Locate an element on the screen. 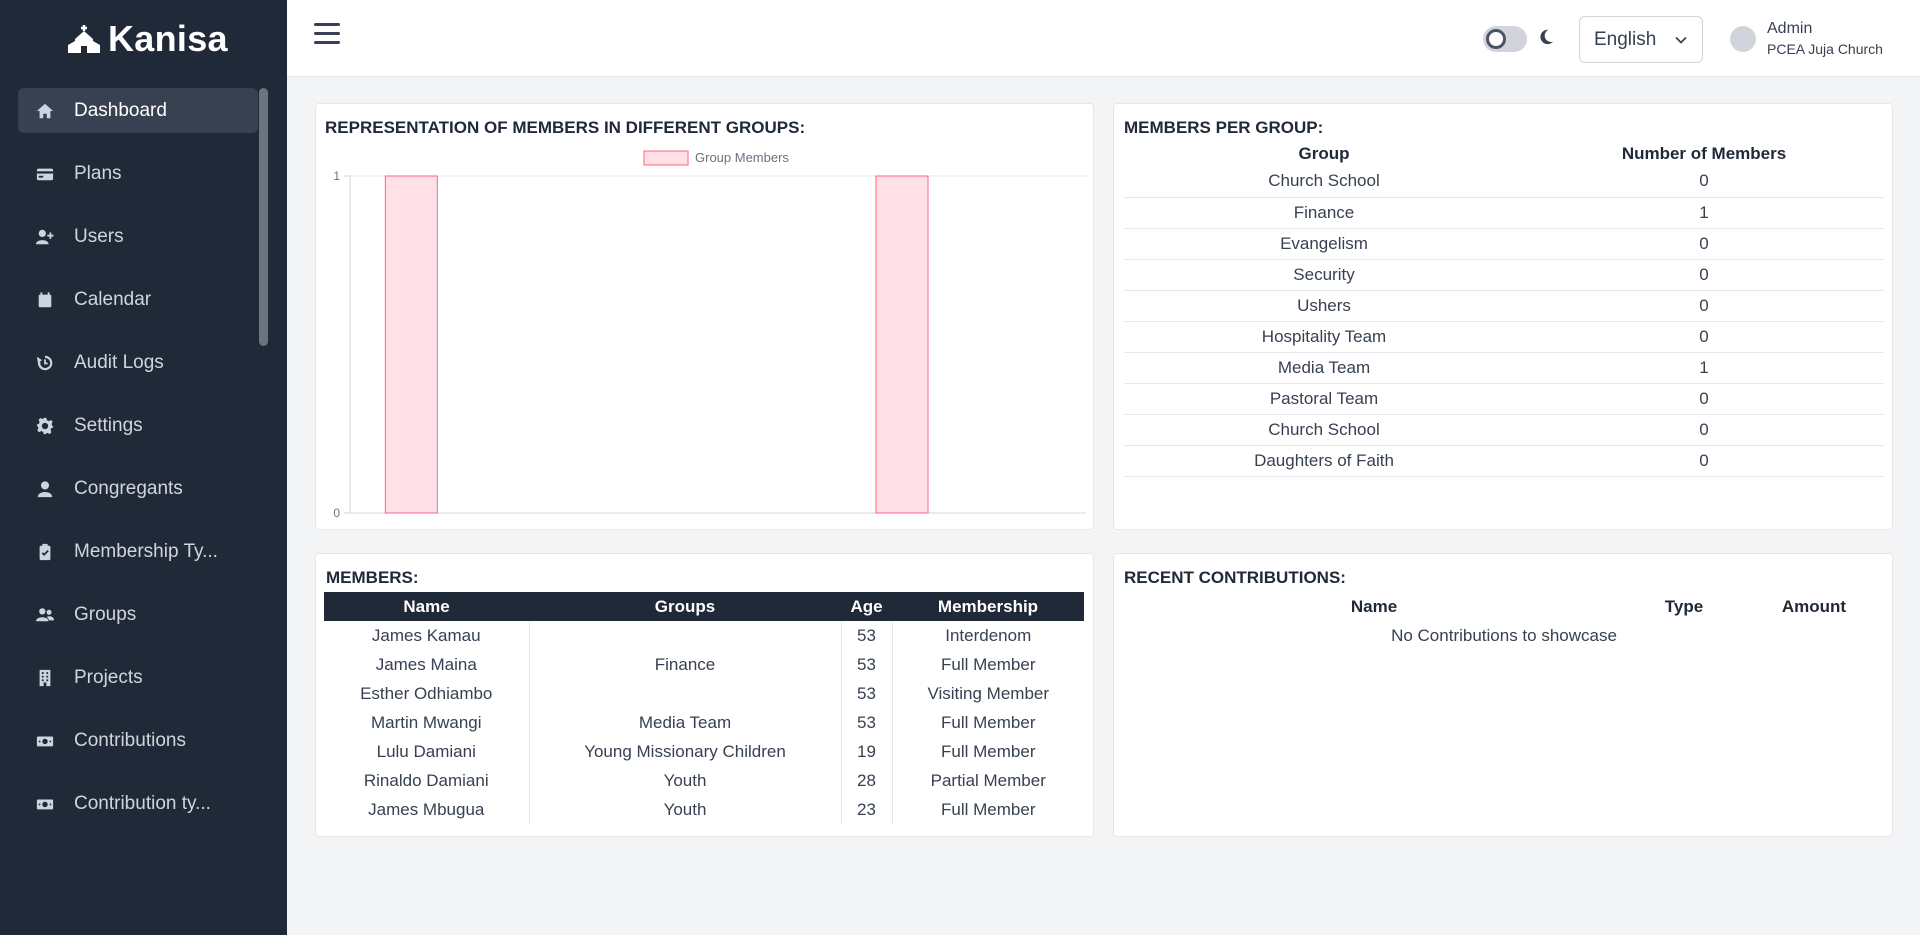 Image resolution: width=1920 pixels, height=935 pixels. sidebar-item-dashboard: Dashboard is located at coordinates (138, 110).